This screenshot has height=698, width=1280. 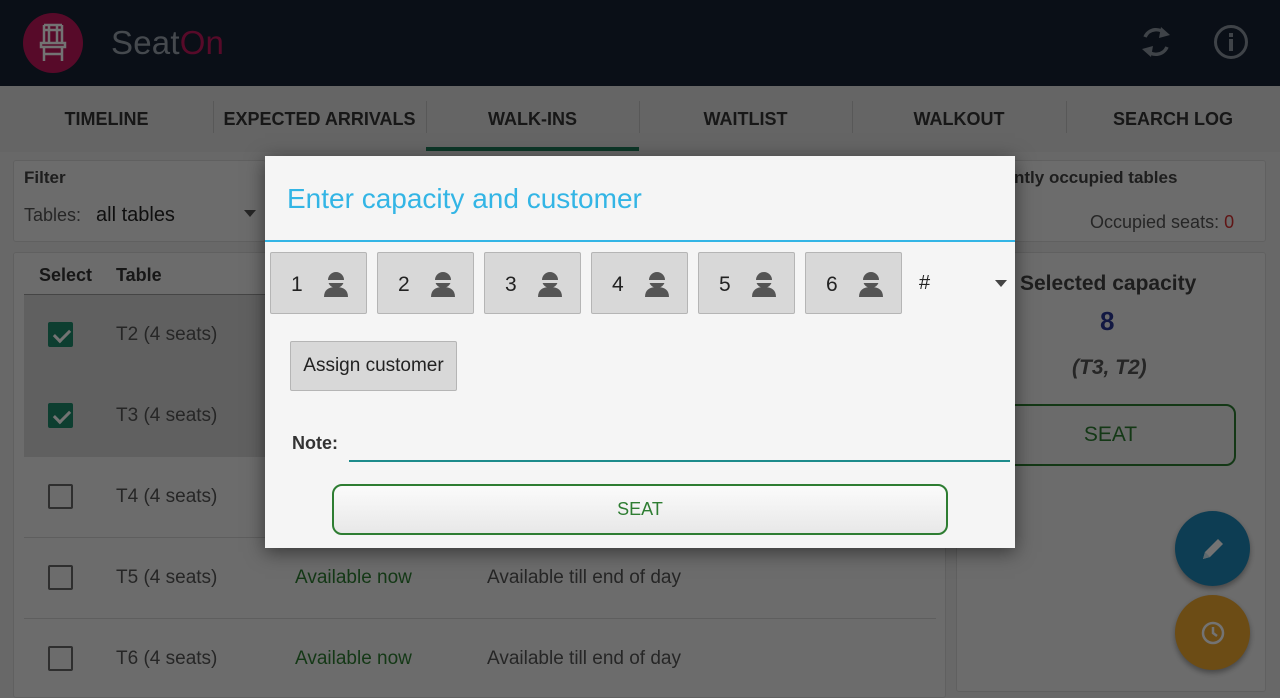 I want to click on capacity-number: 4, so click(x=618, y=284).